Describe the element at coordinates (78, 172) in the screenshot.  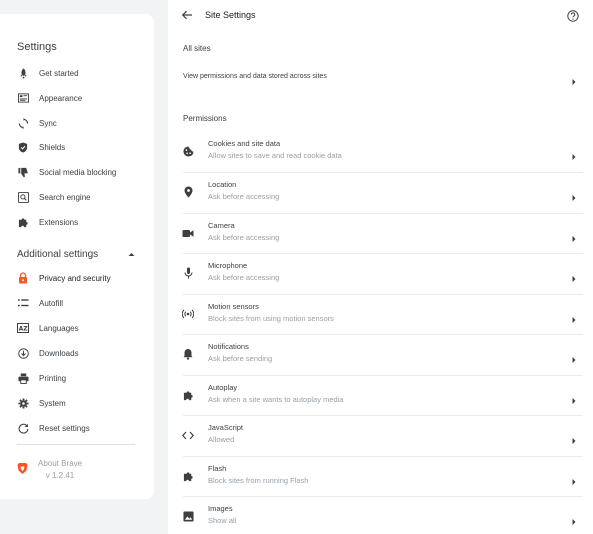
I see `sidebar-item-label: Social media blocking` at that location.